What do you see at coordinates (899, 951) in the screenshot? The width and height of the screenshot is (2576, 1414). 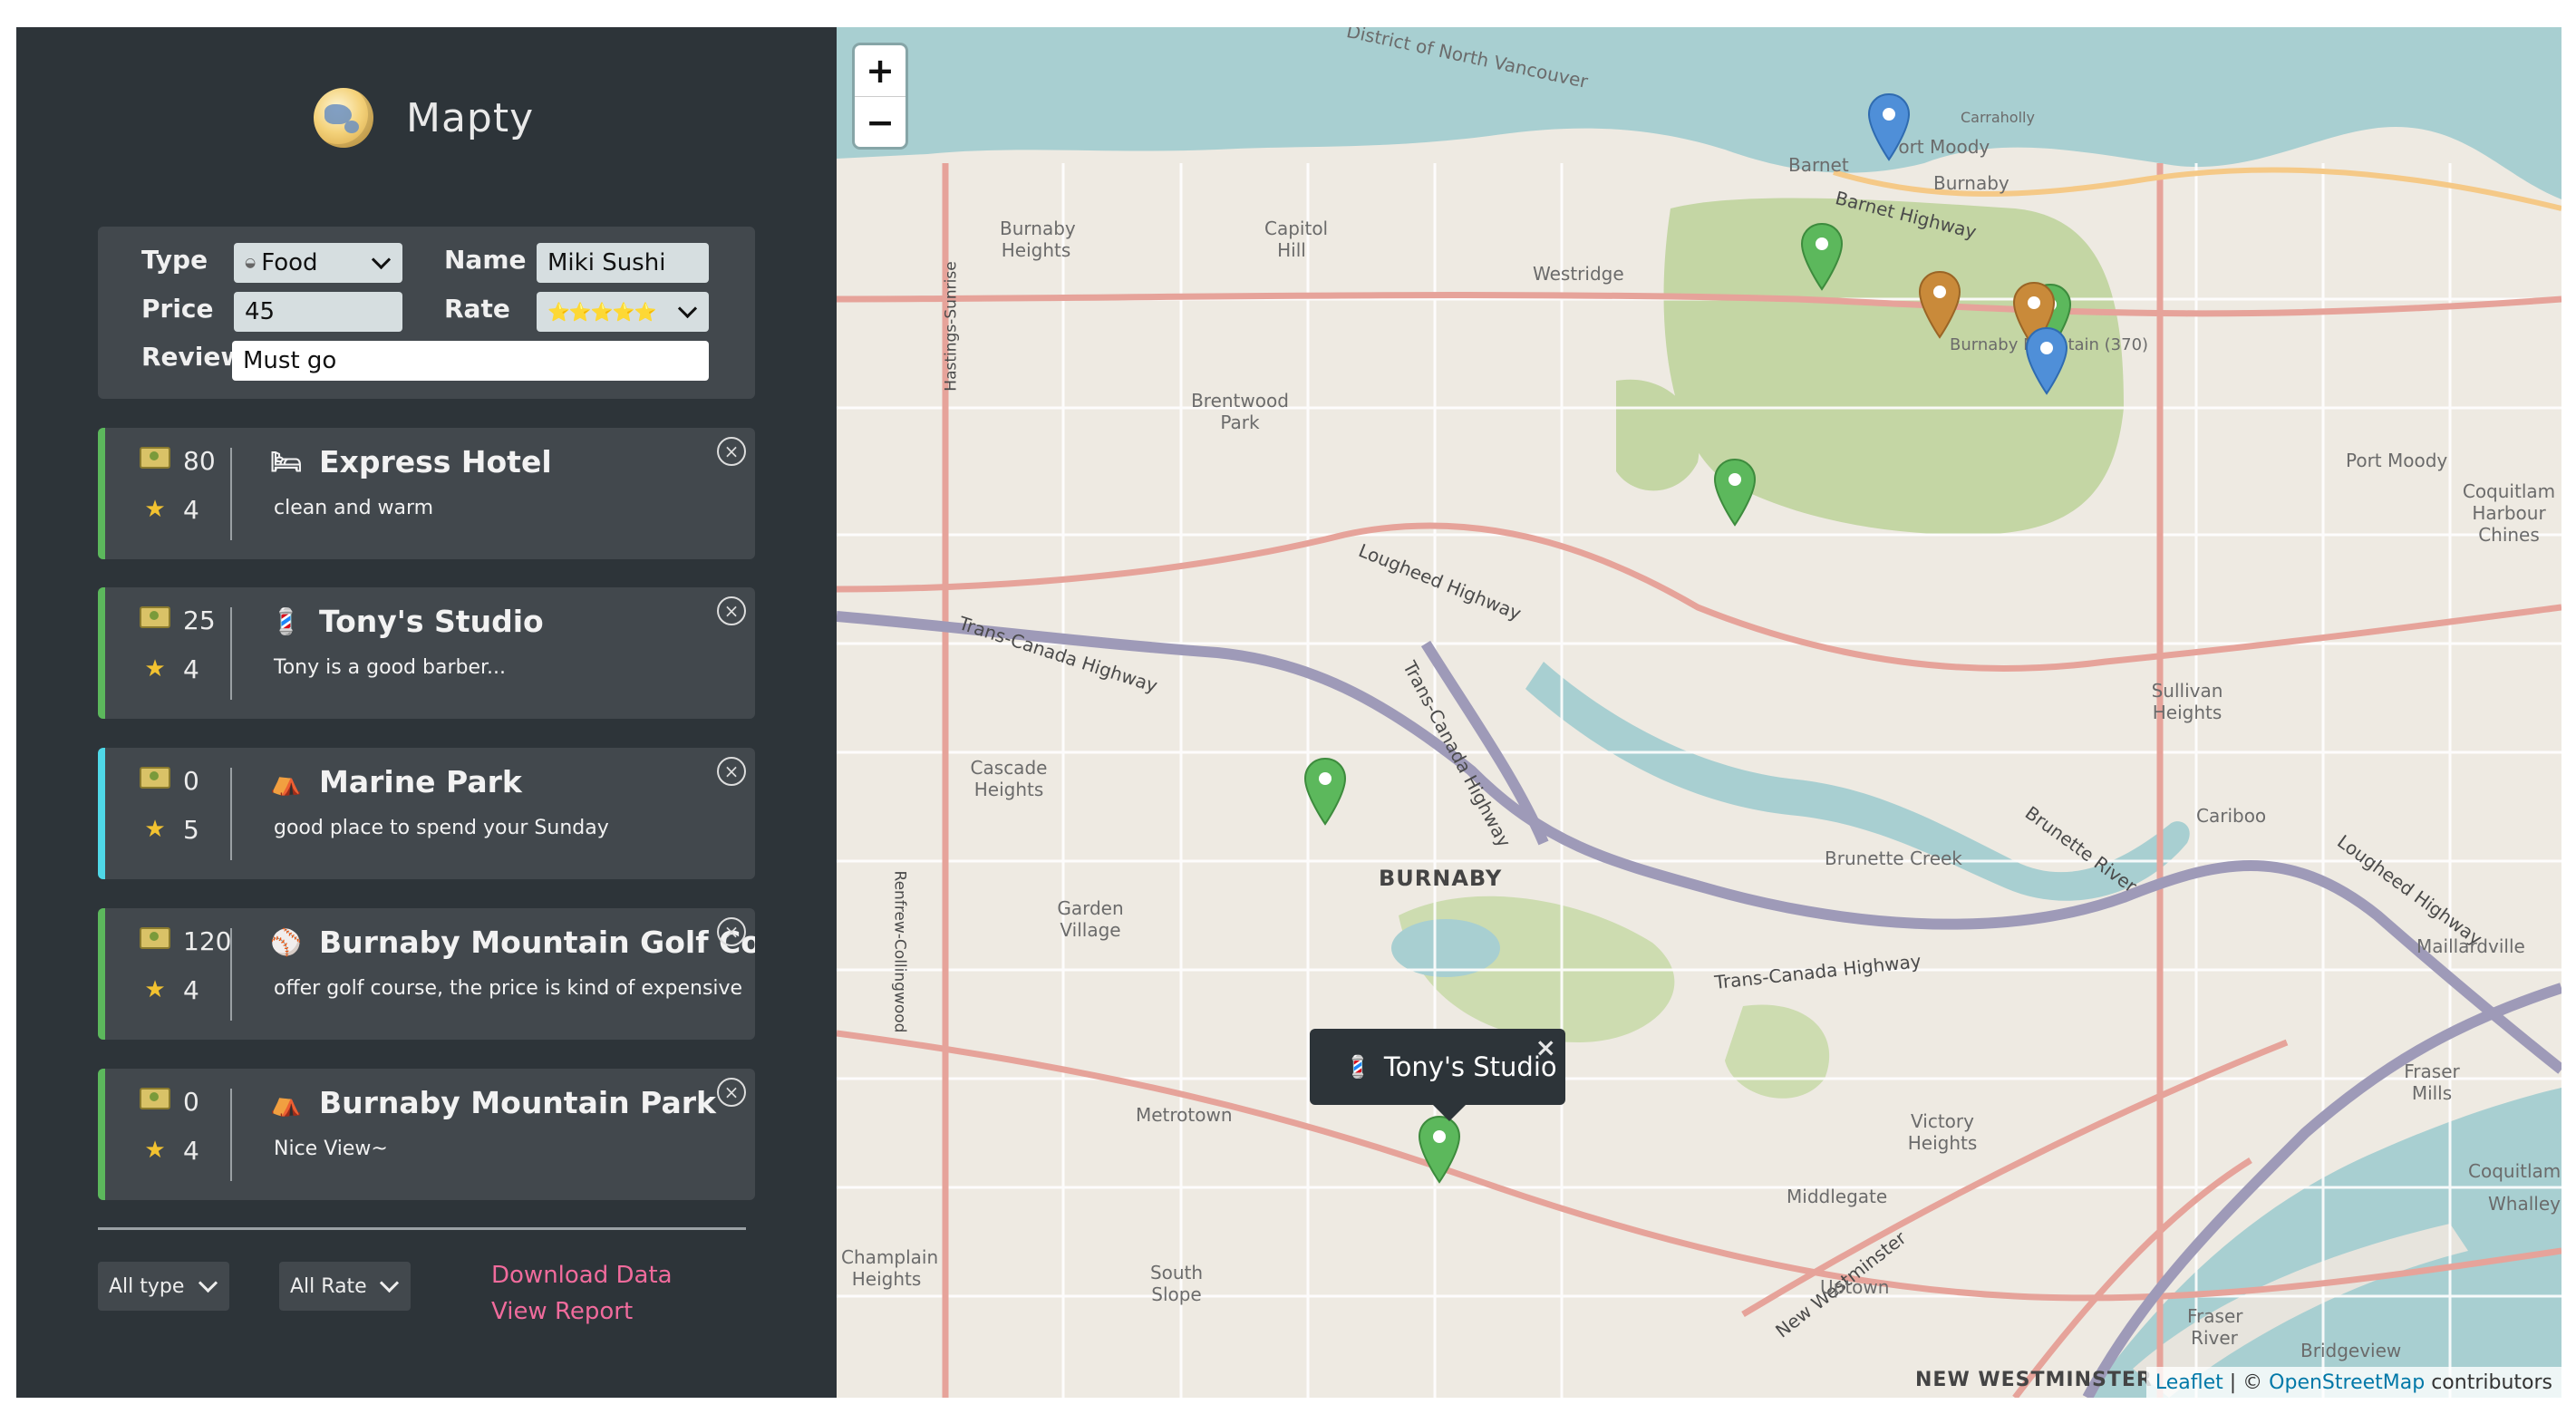 I see `map-label: Renfrew-Collingwood` at bounding box center [899, 951].